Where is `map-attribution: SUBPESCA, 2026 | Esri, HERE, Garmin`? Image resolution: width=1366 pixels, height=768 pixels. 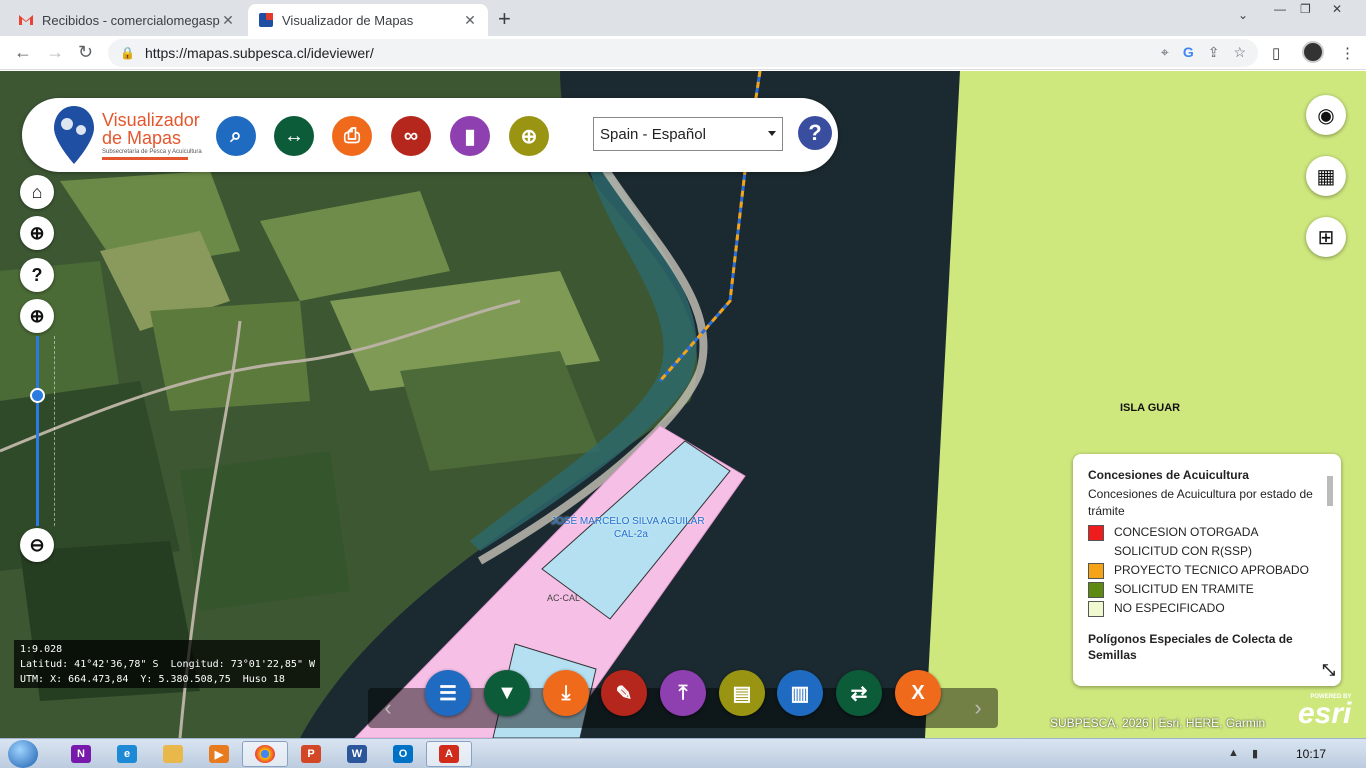 map-attribution: SUBPESCA, 2026 | Esri, HERE, Garmin is located at coordinates (1158, 723).